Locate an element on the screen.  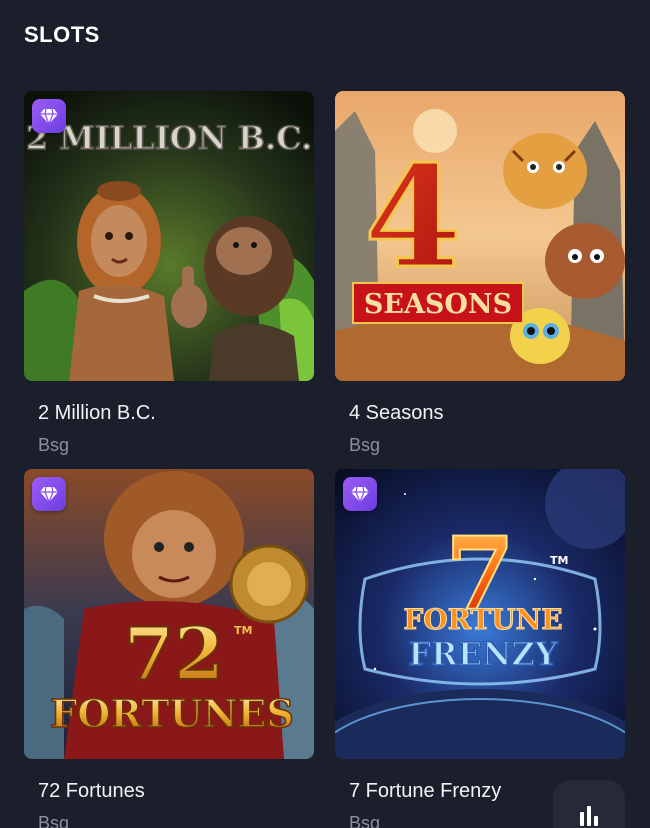
game-name: 4 Seasons is located at coordinates (396, 413).